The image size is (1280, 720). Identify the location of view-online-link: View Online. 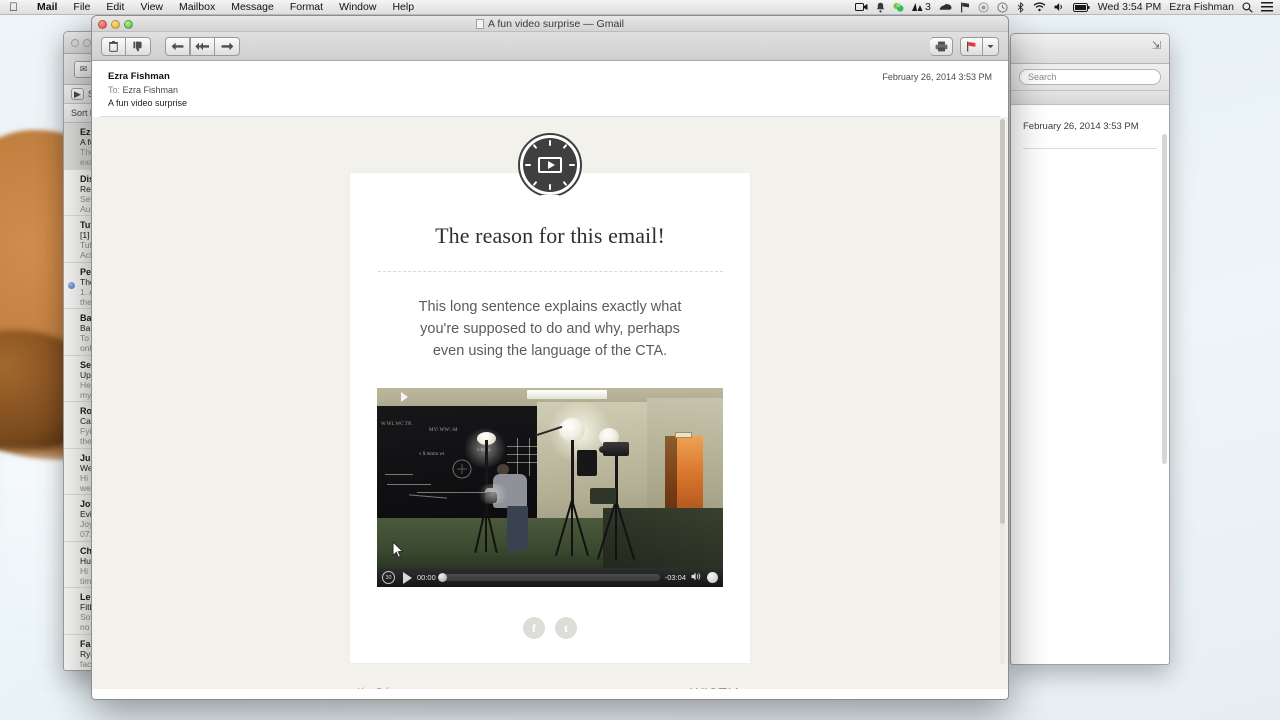
(388, 687).